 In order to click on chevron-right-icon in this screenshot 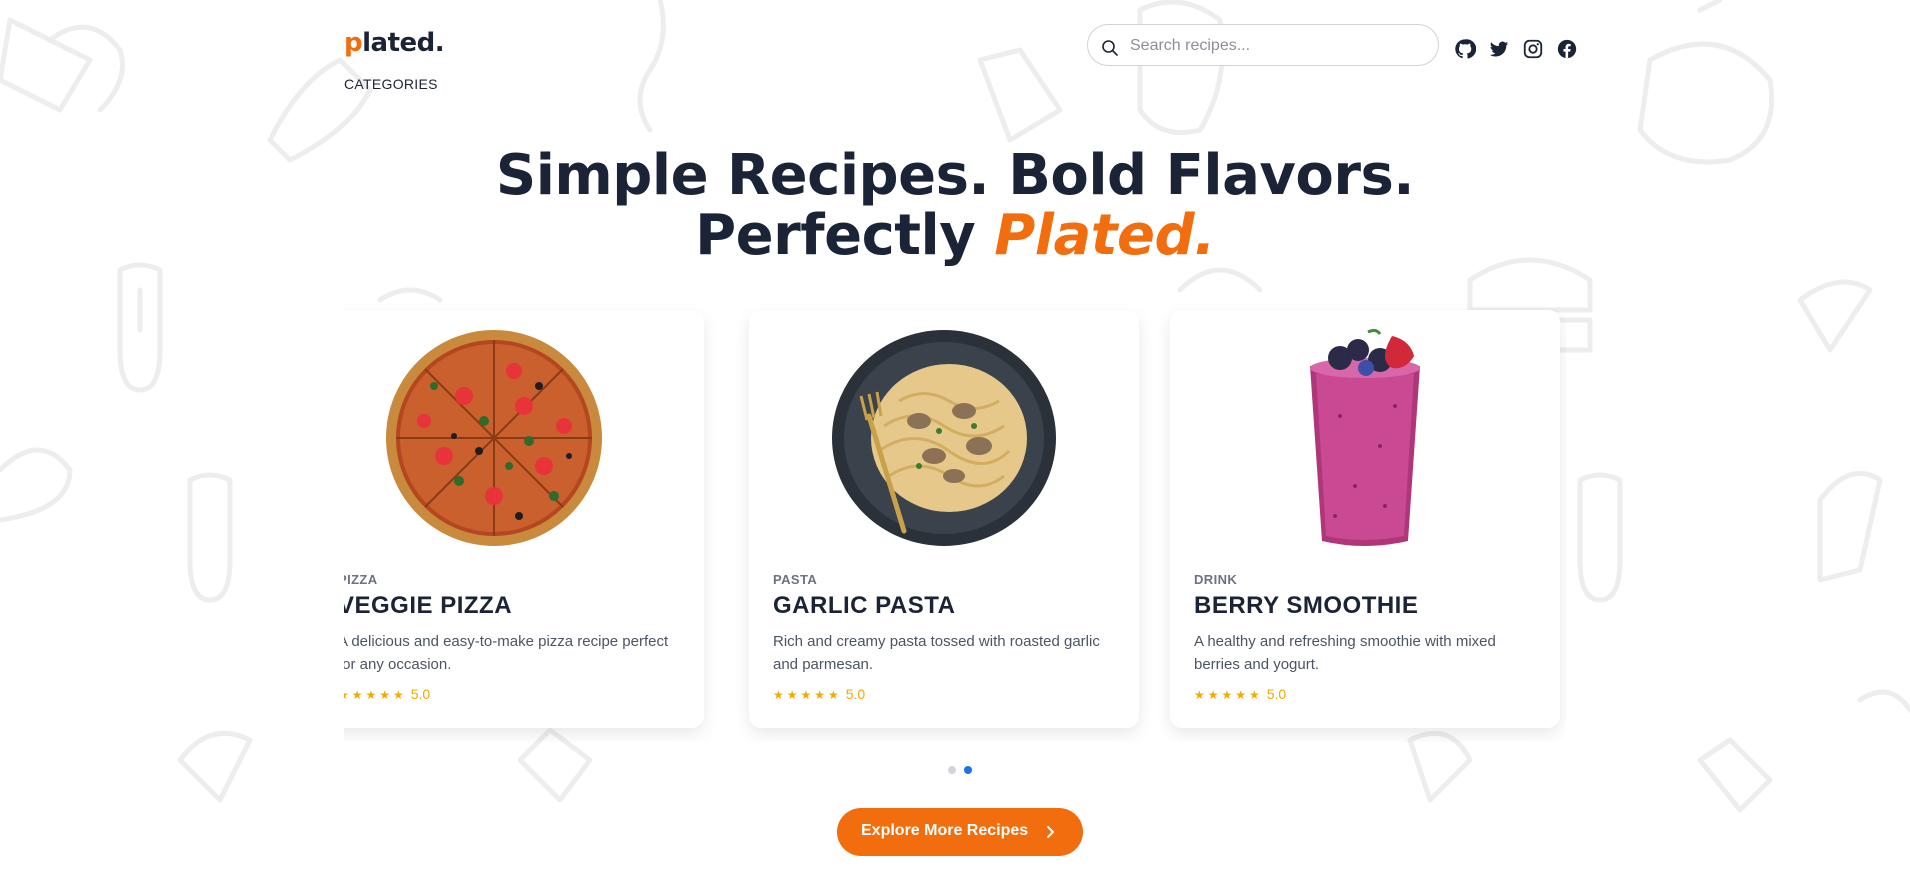, I will do `click(1050, 832)`.